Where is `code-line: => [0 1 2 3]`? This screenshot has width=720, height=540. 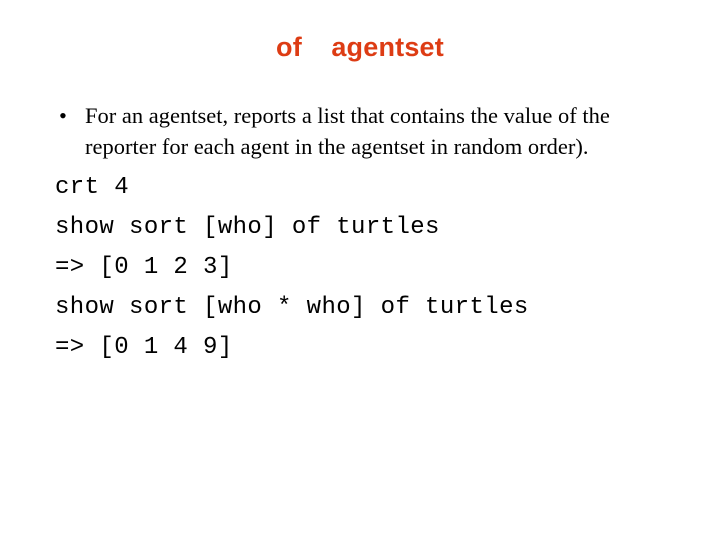
code-line: => [0 1 2 3] is located at coordinates (144, 267).